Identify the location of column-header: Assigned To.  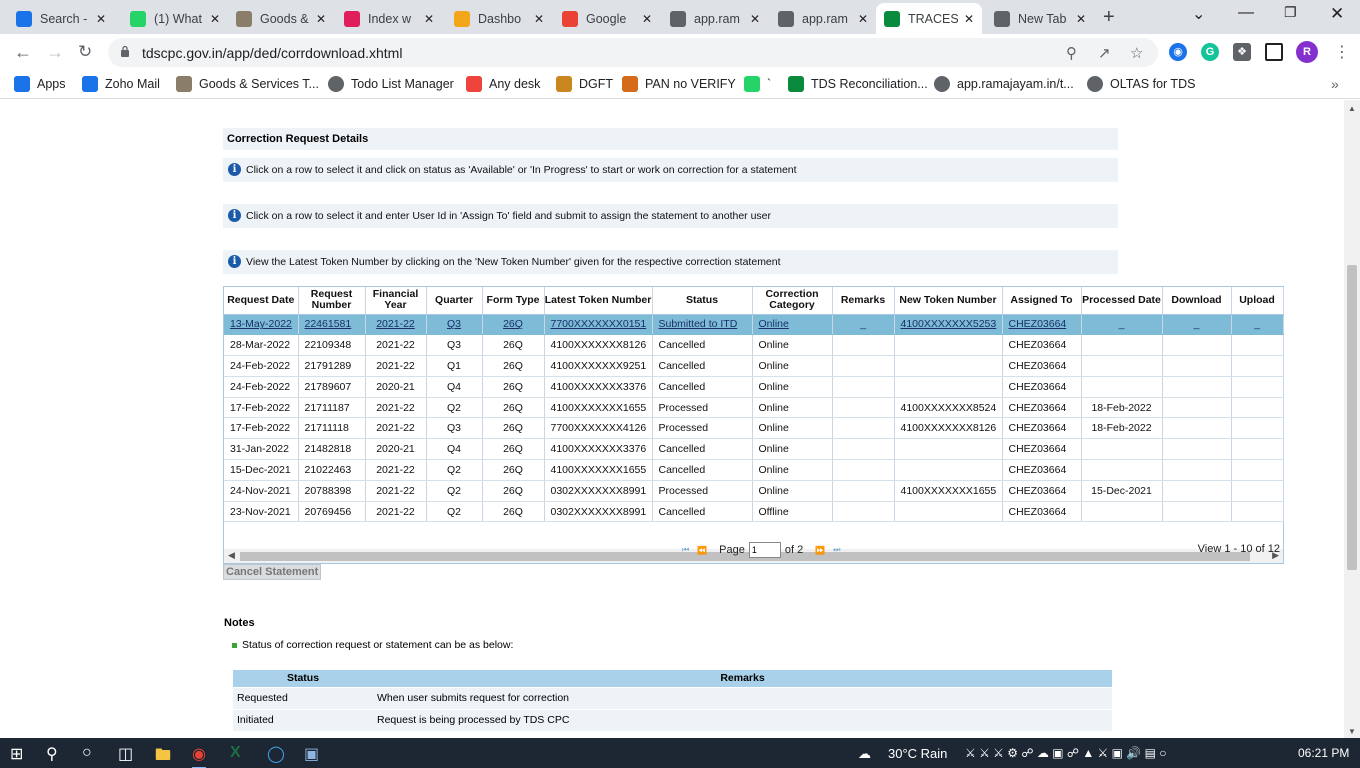
(1042, 301).